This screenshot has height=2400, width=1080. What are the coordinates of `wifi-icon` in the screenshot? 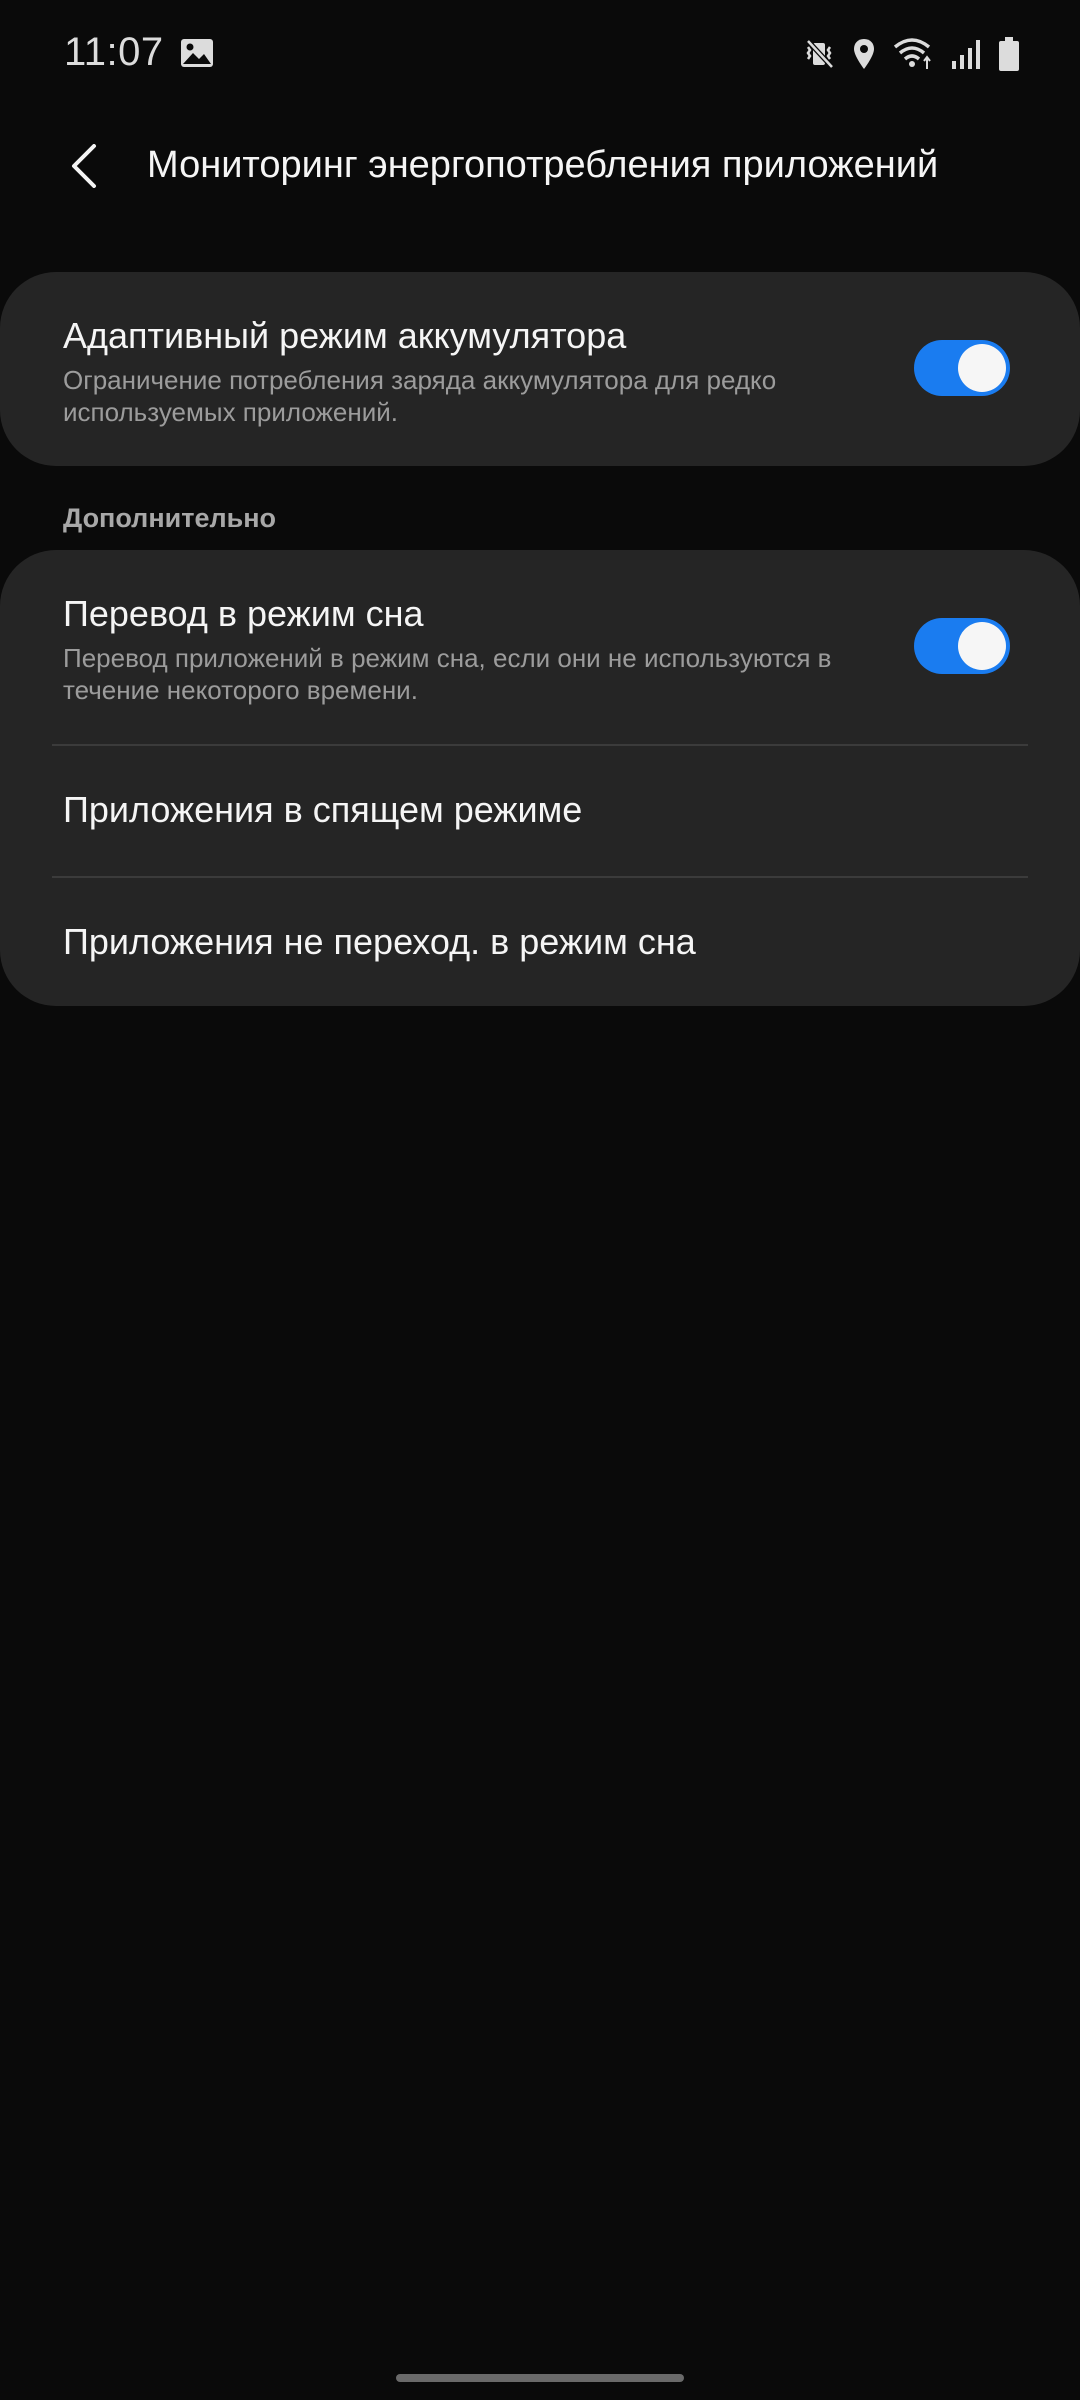 It's located at (913, 54).